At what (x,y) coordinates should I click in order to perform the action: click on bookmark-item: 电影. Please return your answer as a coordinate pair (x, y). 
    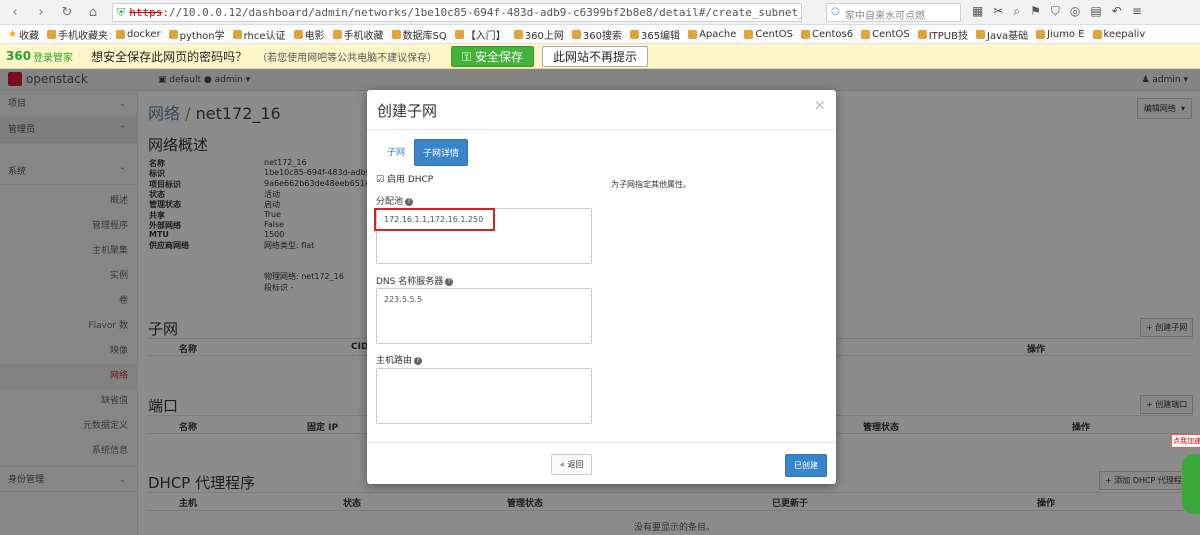
    Looking at the image, I should click on (309, 34).